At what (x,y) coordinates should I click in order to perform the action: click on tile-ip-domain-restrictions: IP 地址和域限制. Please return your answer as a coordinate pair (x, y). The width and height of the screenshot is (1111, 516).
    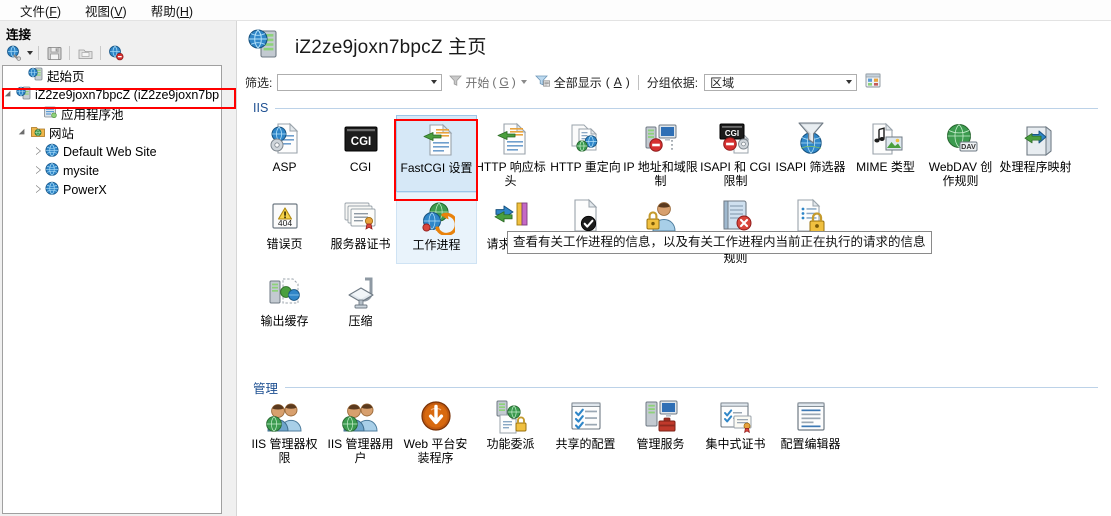
    Looking at the image, I should click on (660, 152).